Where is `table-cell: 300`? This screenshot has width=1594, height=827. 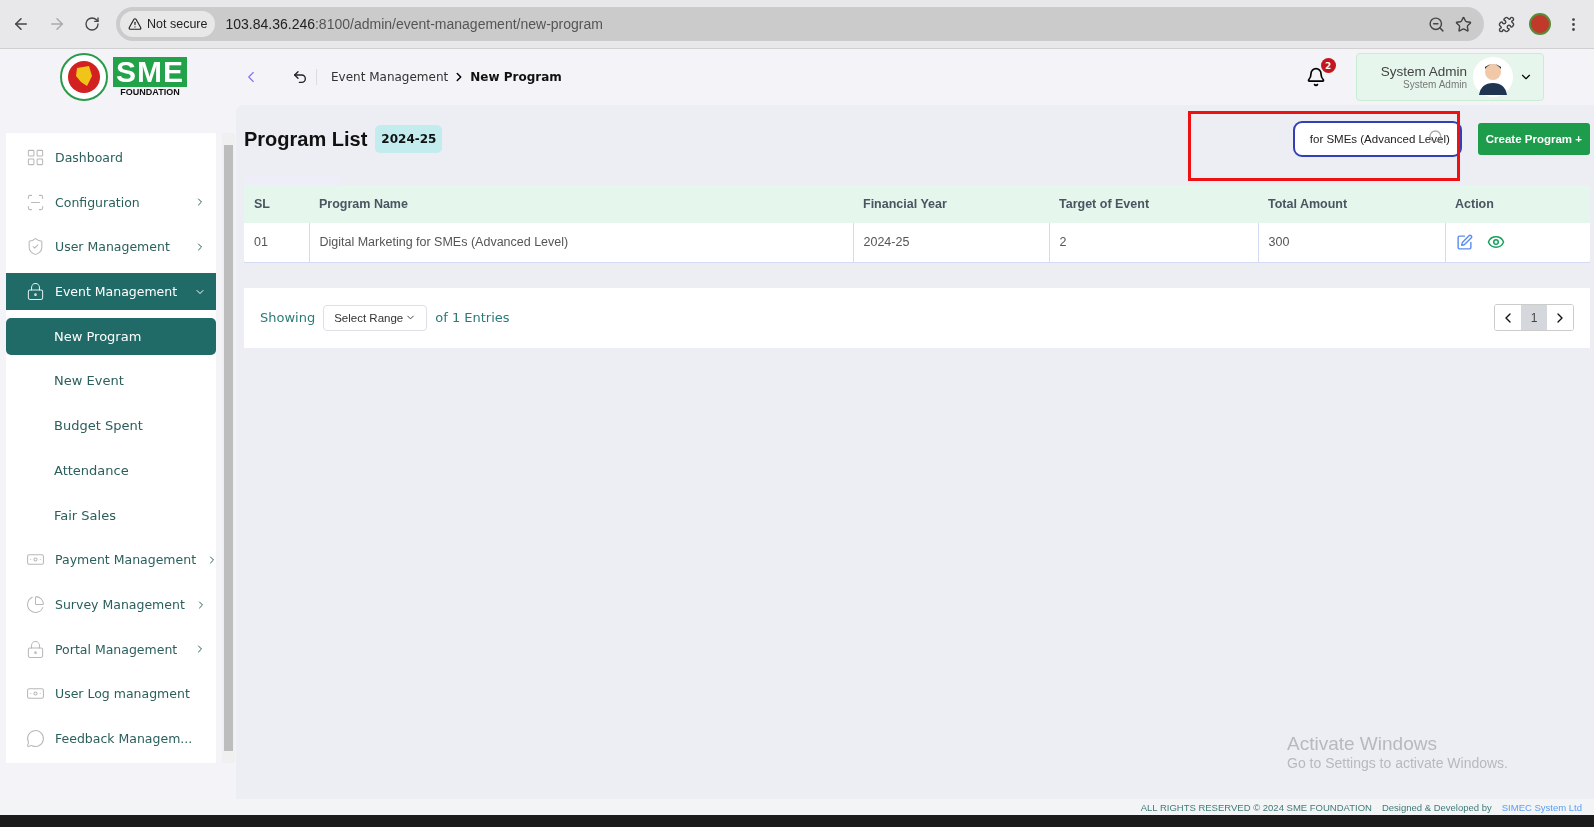
table-cell: 300 is located at coordinates (1351, 242).